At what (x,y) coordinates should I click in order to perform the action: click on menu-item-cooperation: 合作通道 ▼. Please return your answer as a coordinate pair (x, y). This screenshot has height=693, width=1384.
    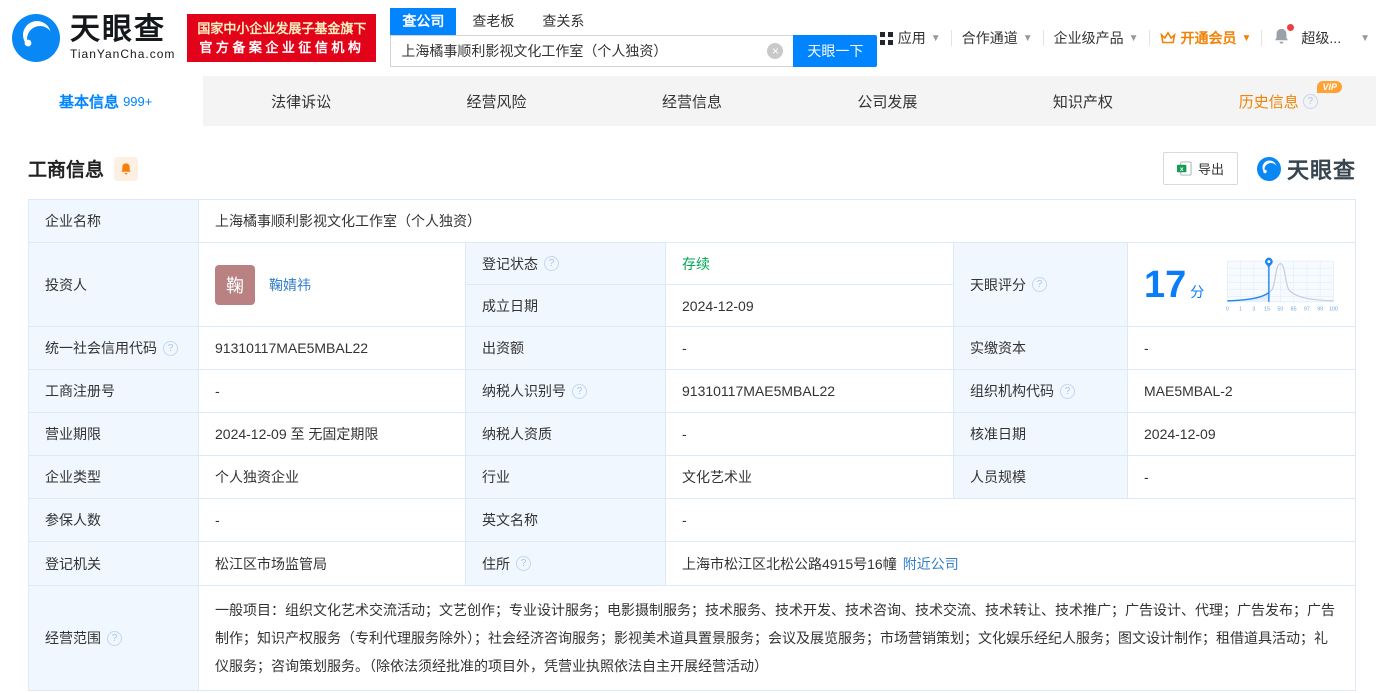
    Looking at the image, I should click on (997, 38).